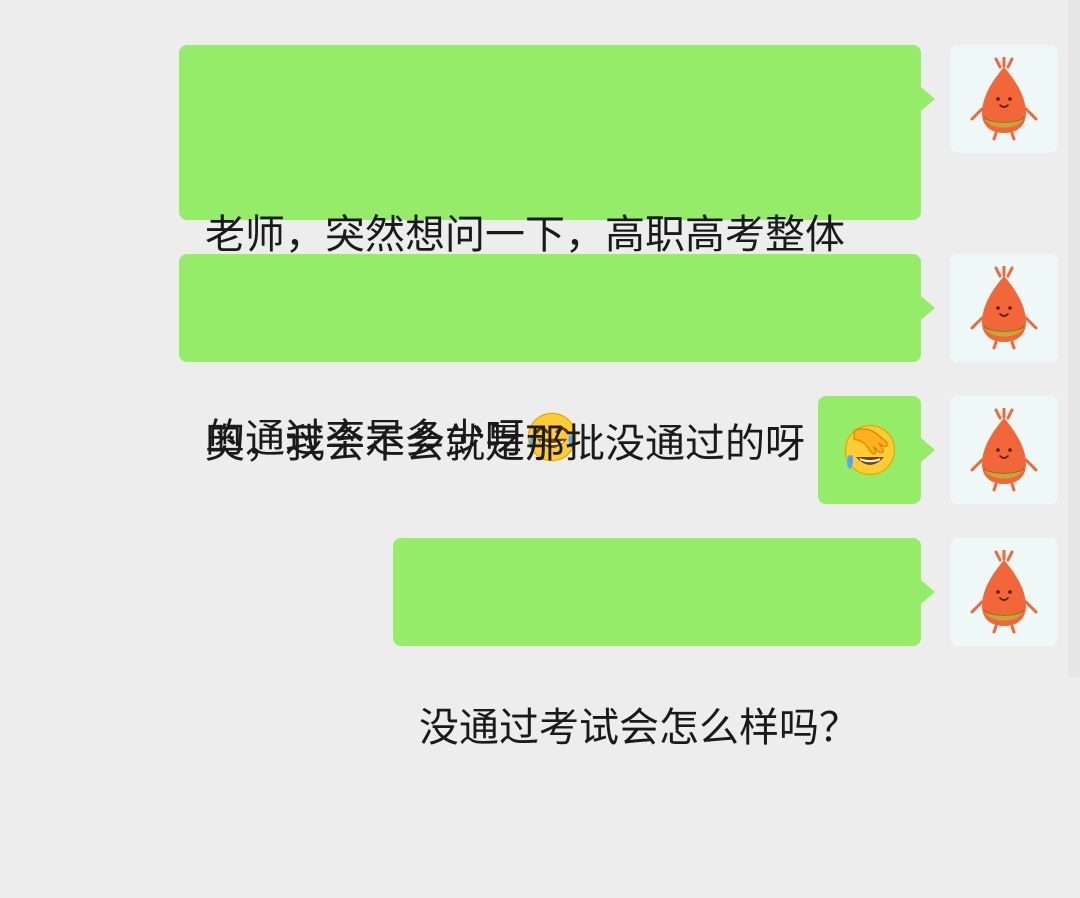 The image size is (1080, 898). Describe the element at coordinates (505, 444) in the screenshot. I see `message-text: 奥，我会不会就是那批没通过的呀` at that location.